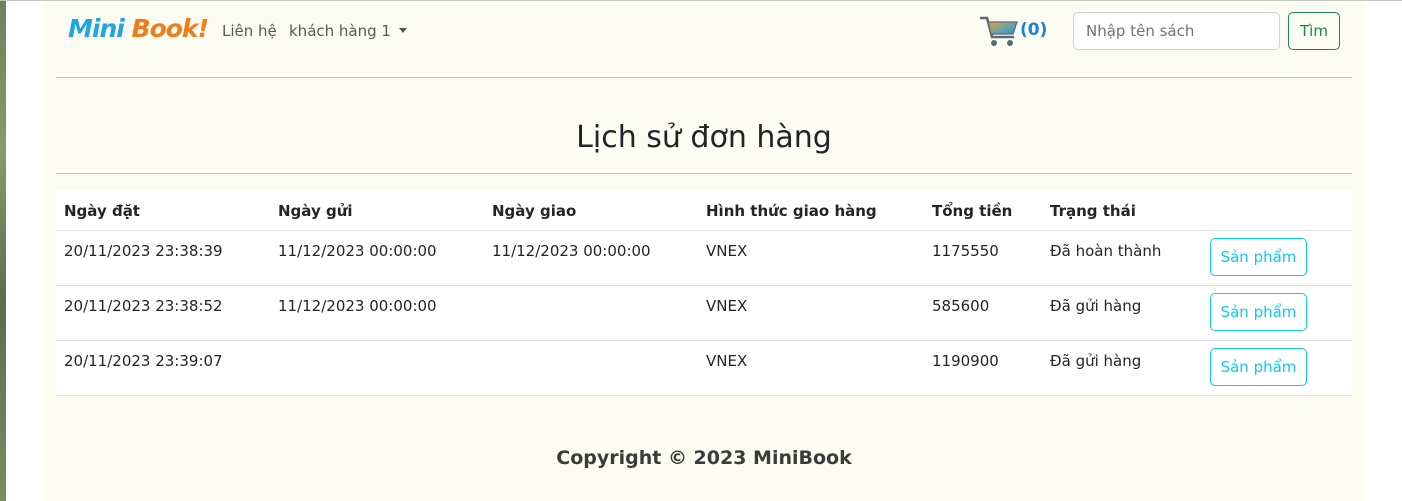 Image resolution: width=1402 pixels, height=501 pixels. I want to click on total-cell: 1190900, so click(965, 361).